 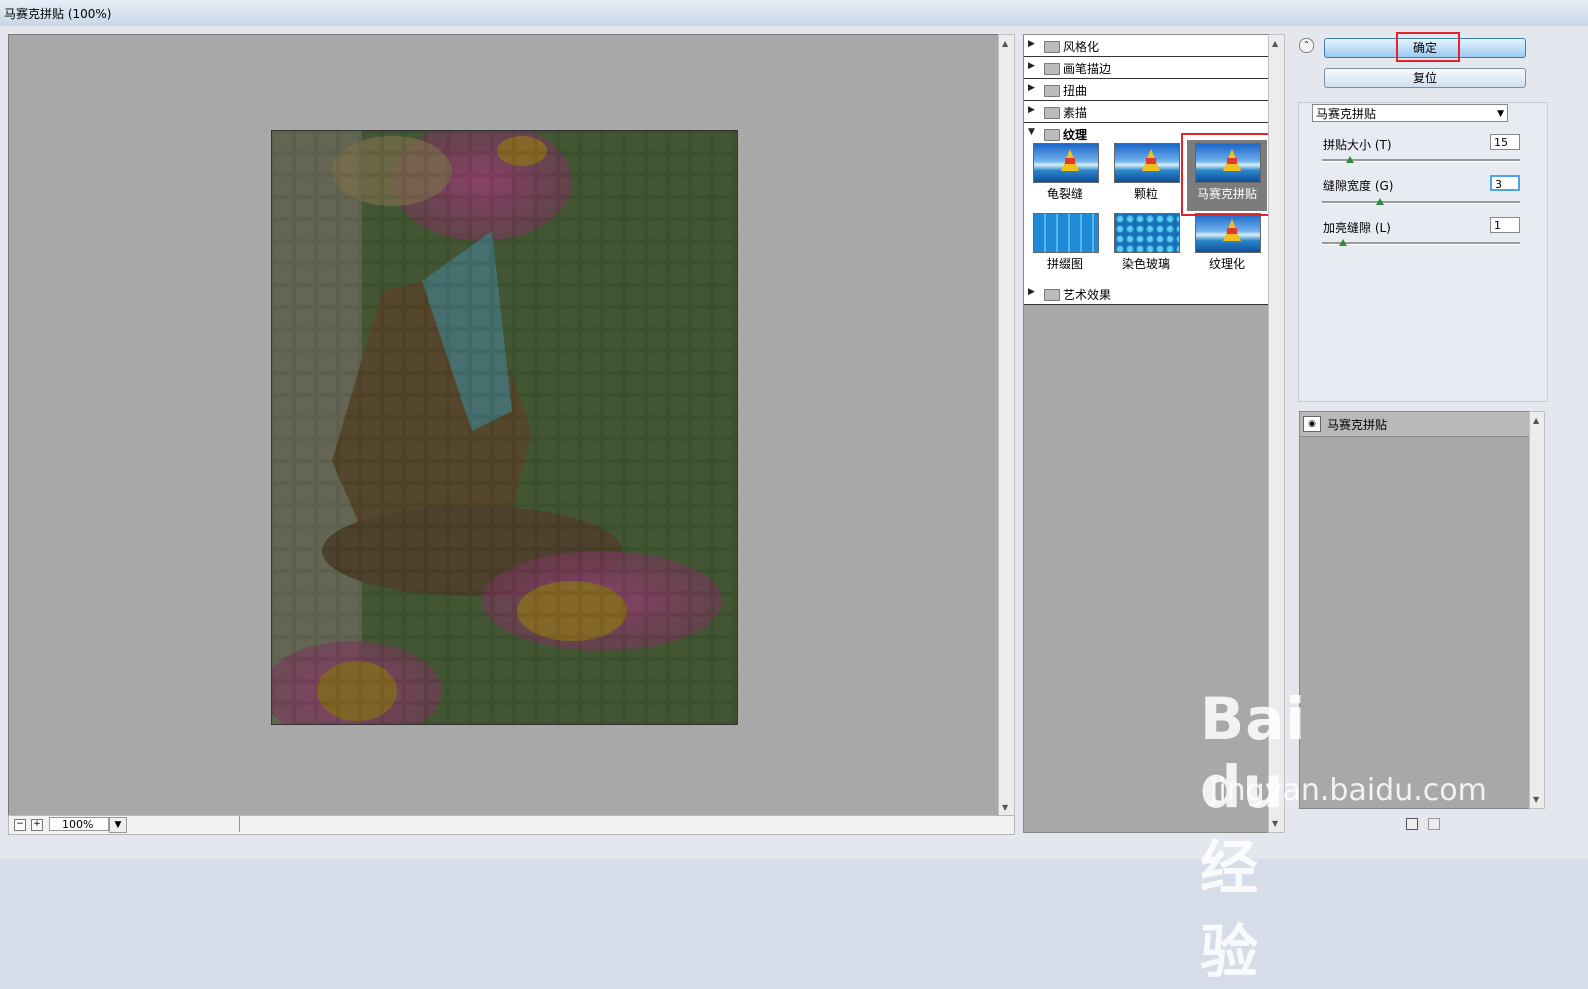 What do you see at coordinates (1415, 424) in the screenshot?
I see `effect-layer-row: ◉ 马赛克拼贴` at bounding box center [1415, 424].